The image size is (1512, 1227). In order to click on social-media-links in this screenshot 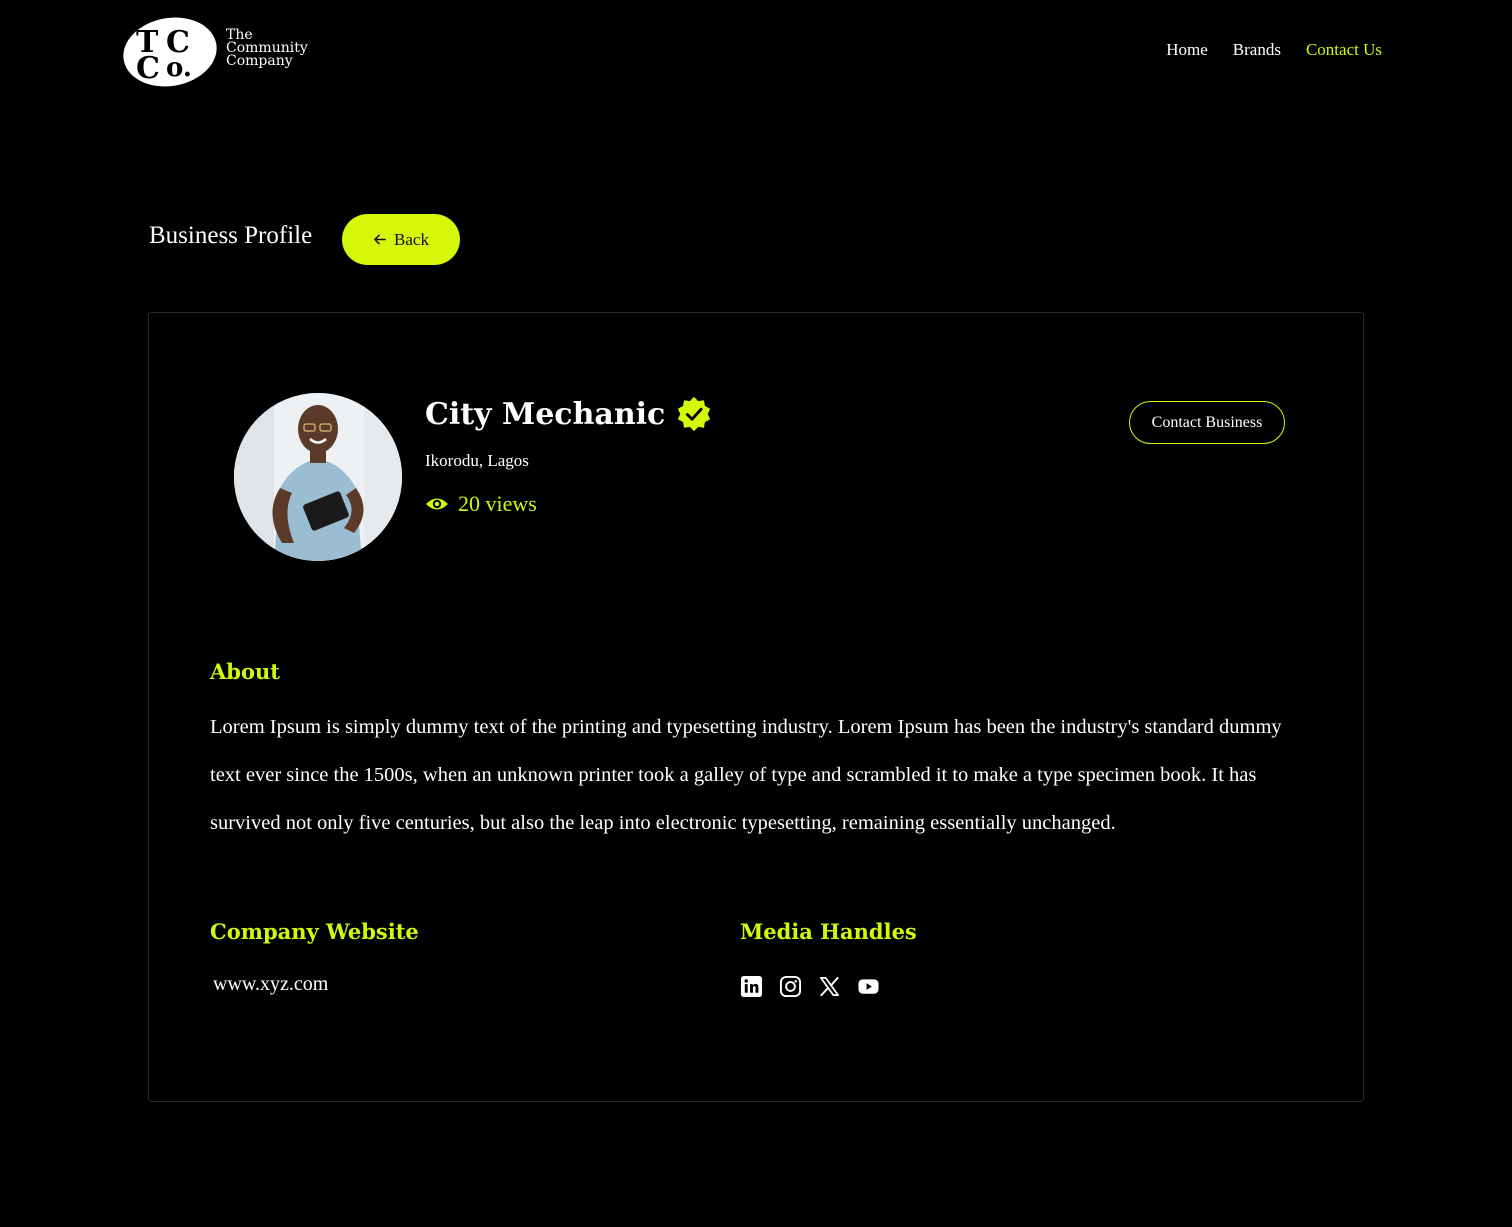, I will do `click(810, 986)`.